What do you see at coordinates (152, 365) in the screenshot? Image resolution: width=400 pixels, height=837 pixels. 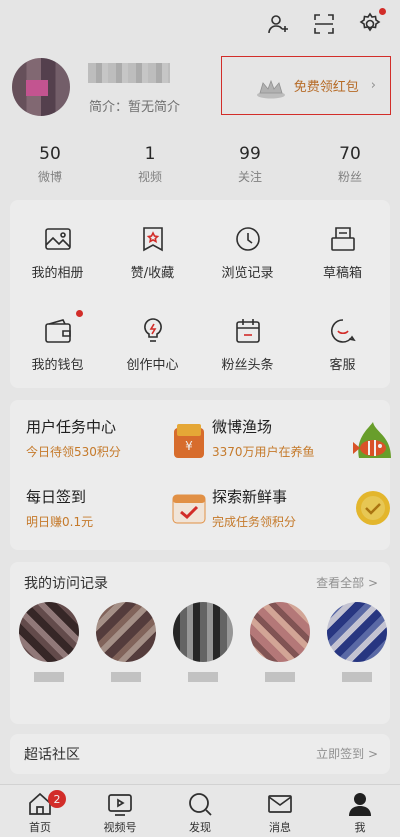 I see `grid-label: 创作中心` at bounding box center [152, 365].